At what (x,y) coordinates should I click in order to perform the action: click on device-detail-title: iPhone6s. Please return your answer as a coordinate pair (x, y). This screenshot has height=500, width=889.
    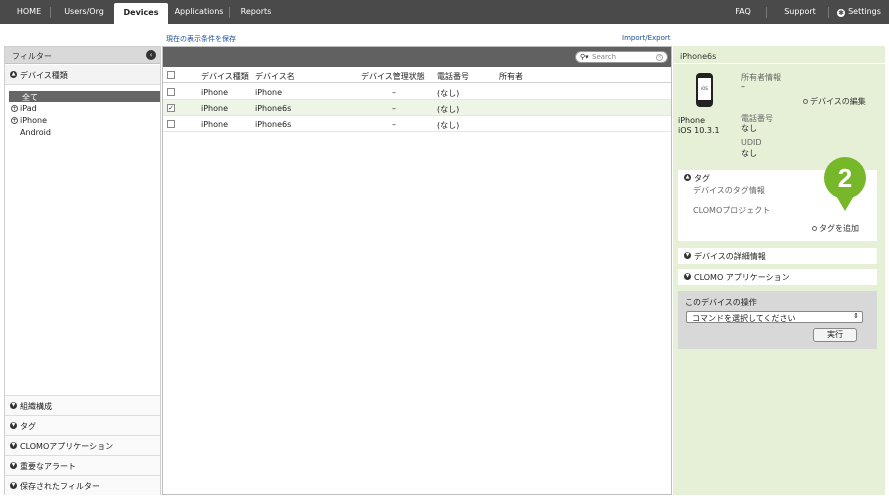
    Looking at the image, I should click on (698, 56).